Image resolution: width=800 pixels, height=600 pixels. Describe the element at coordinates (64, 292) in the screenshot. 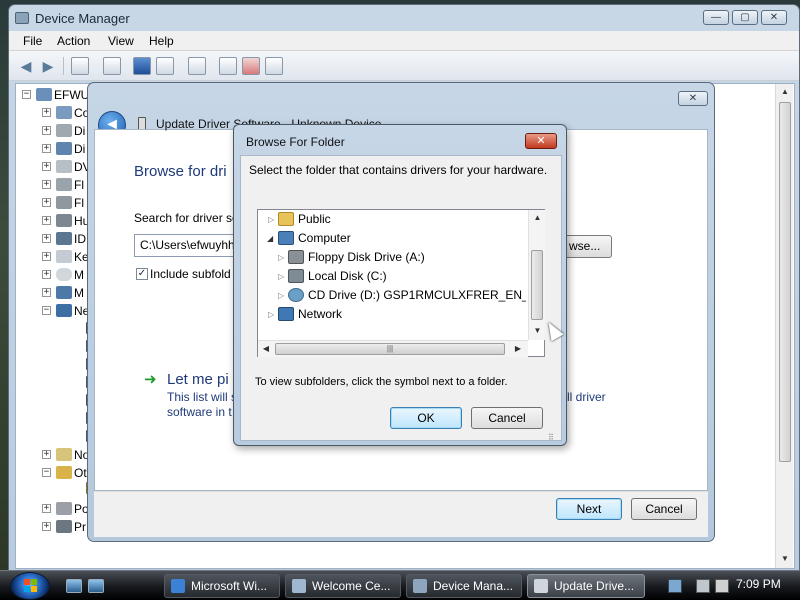

I see `monitor-icon` at that location.